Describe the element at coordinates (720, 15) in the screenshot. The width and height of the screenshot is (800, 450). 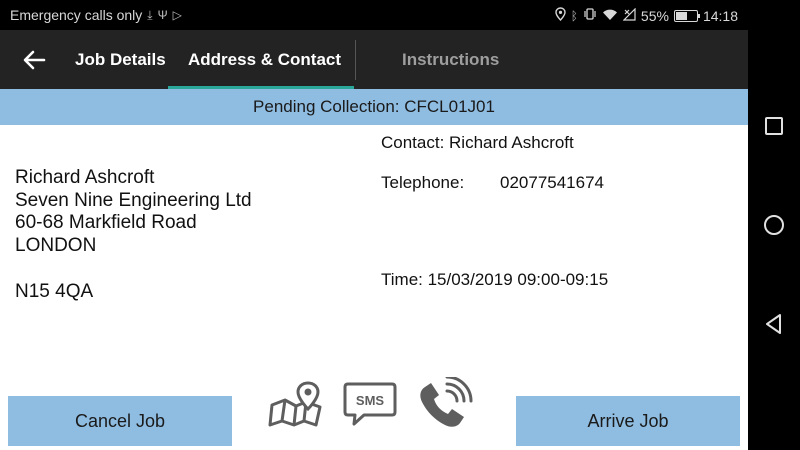
I see `clock: 14:18` at that location.